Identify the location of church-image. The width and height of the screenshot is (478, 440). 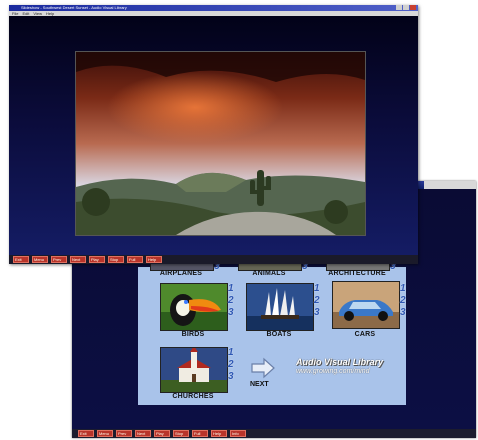
(194, 370).